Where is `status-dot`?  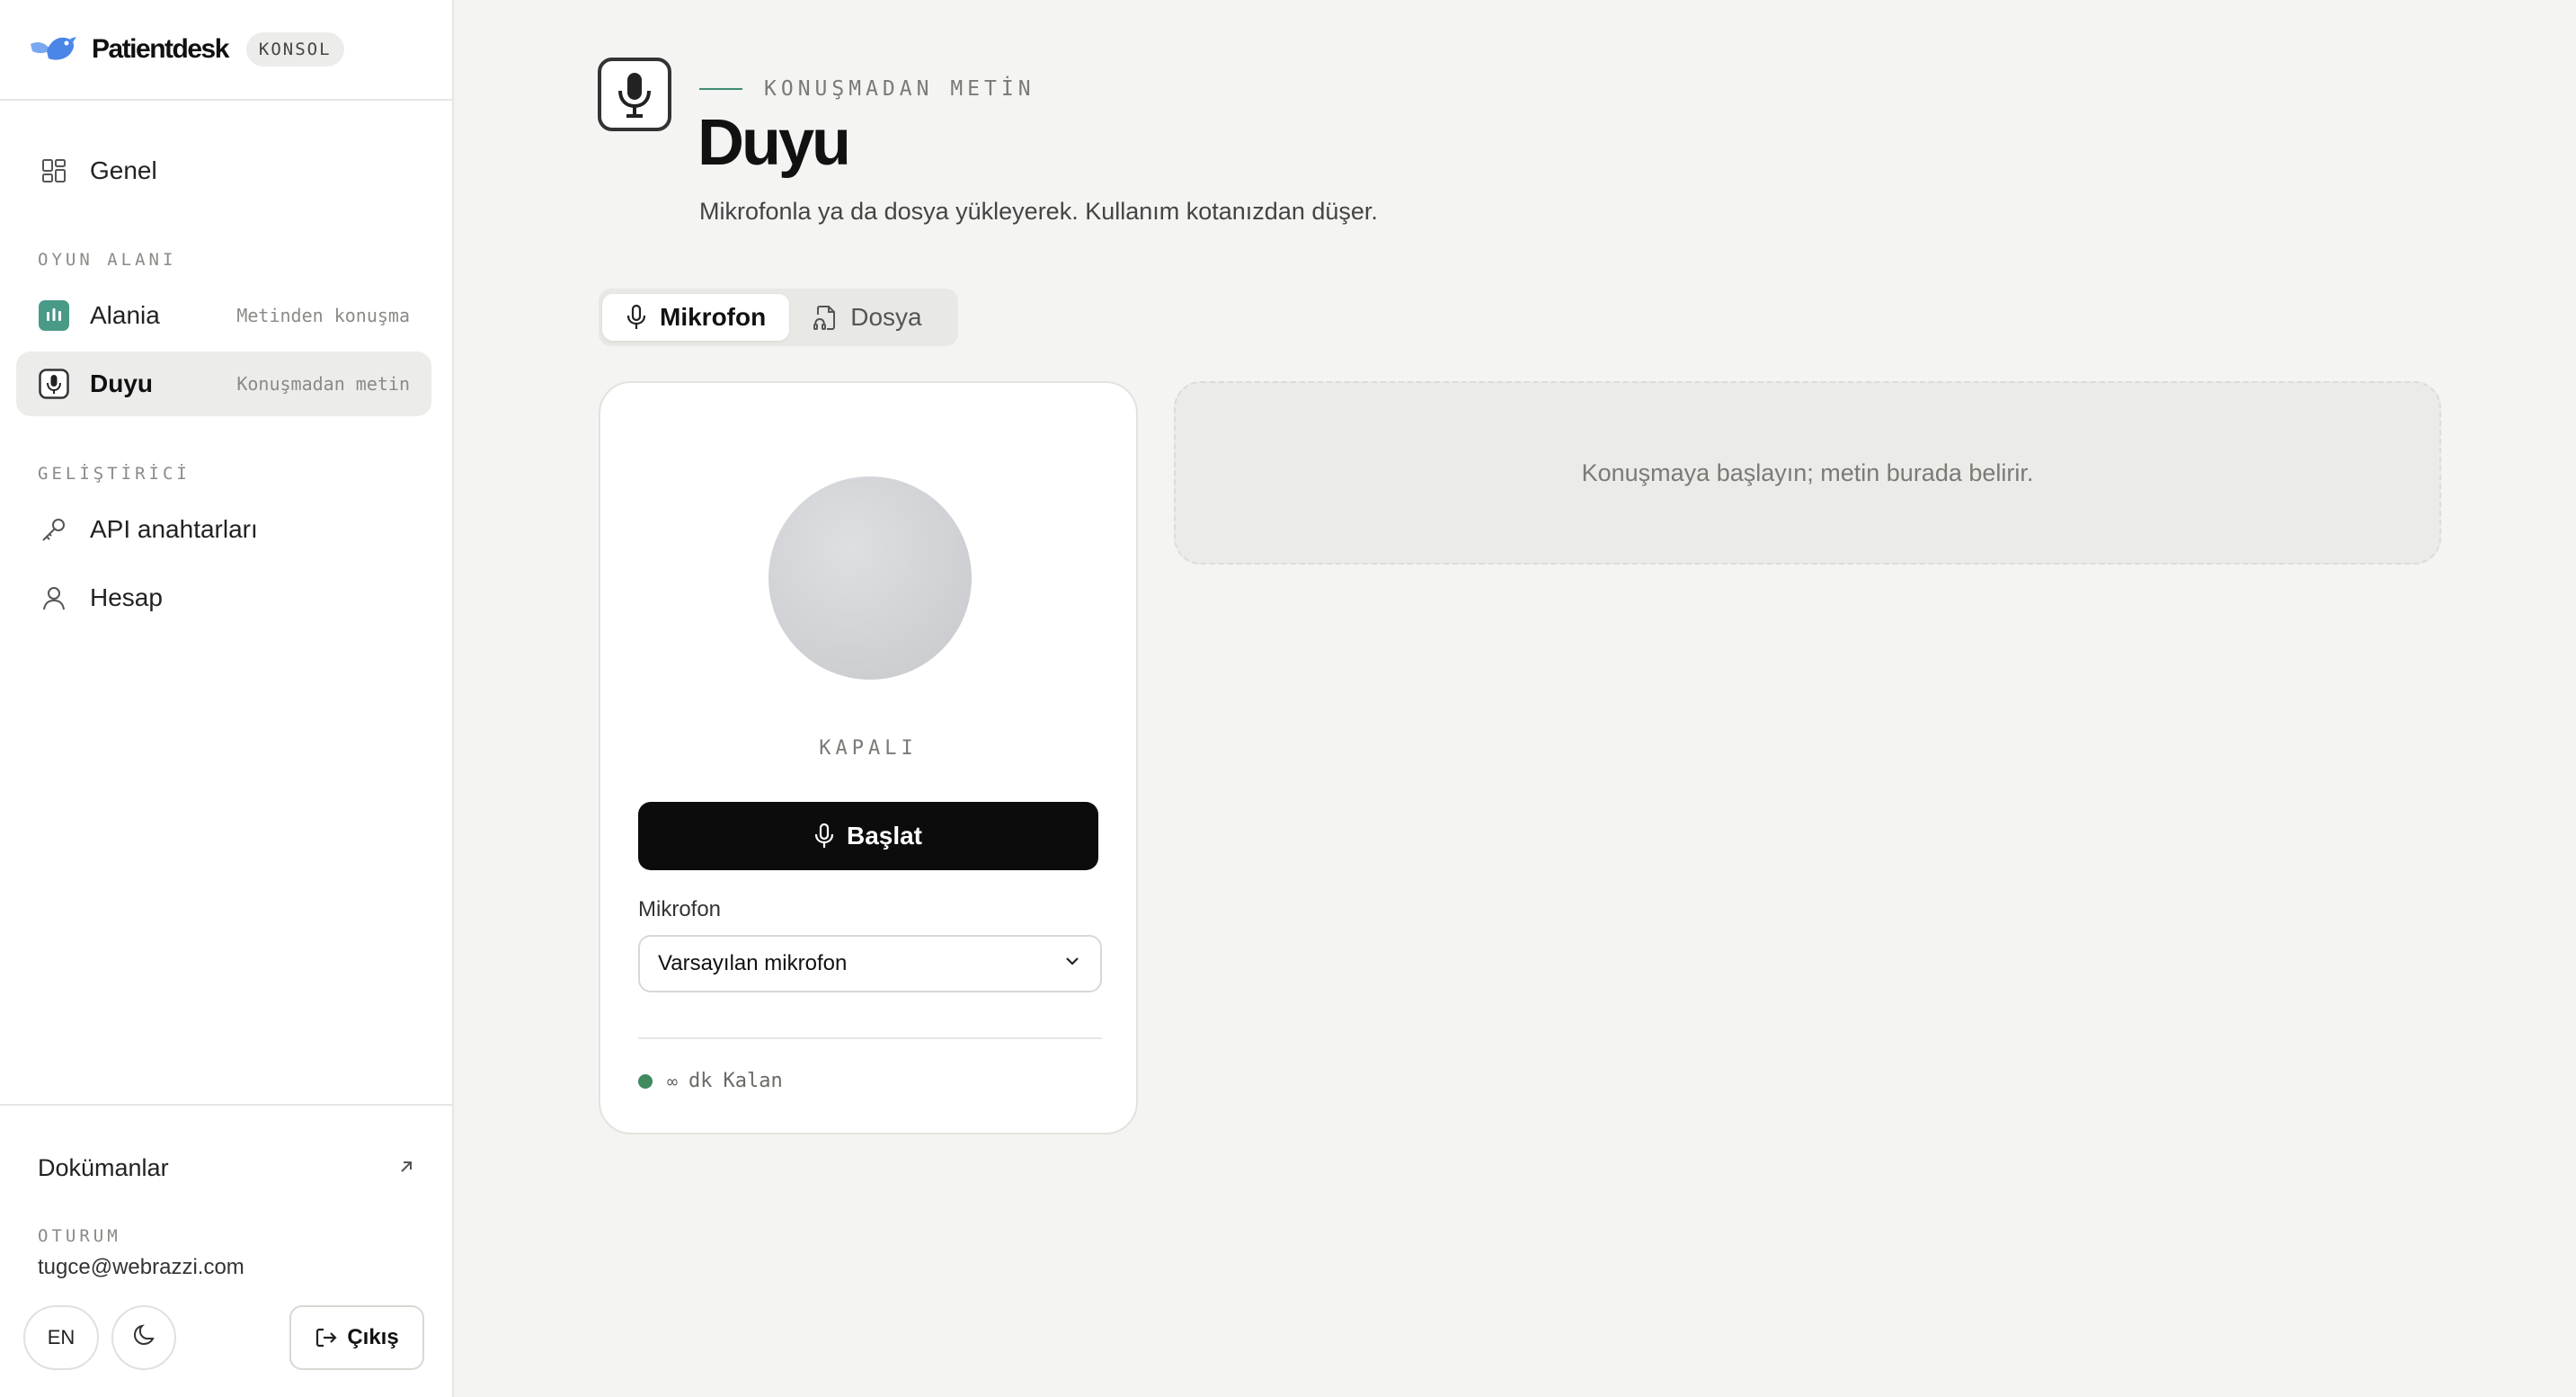 status-dot is located at coordinates (645, 1081).